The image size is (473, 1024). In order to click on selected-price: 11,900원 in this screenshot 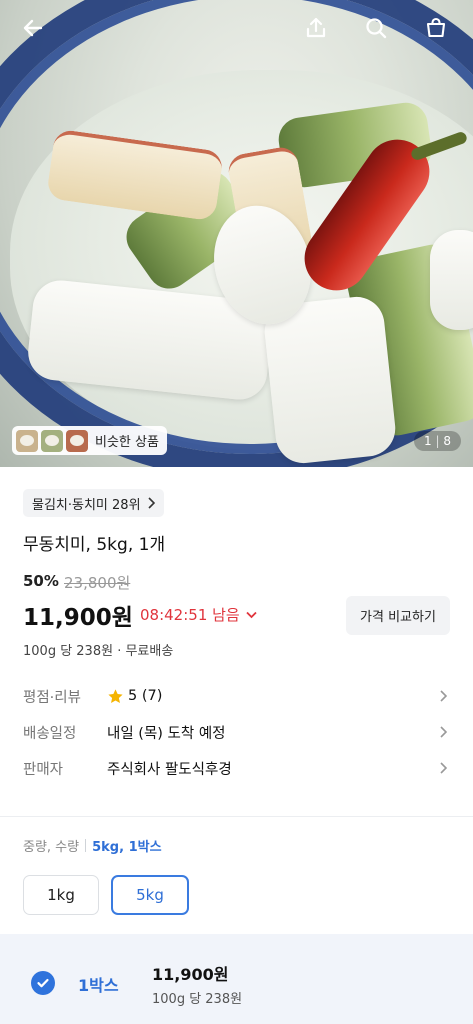, I will do `click(190, 974)`.